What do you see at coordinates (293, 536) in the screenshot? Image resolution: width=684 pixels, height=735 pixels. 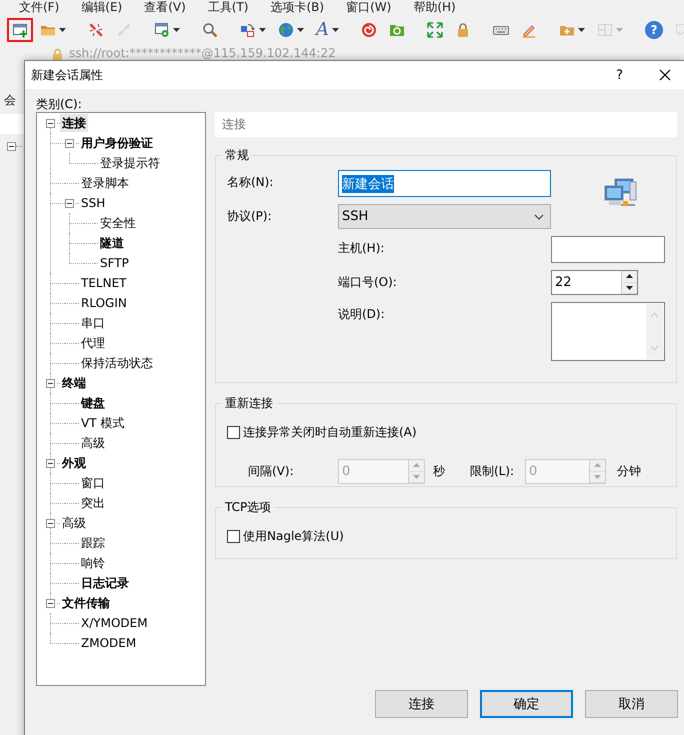 I see `checkbox-label: 使用Nagle算法(U)` at bounding box center [293, 536].